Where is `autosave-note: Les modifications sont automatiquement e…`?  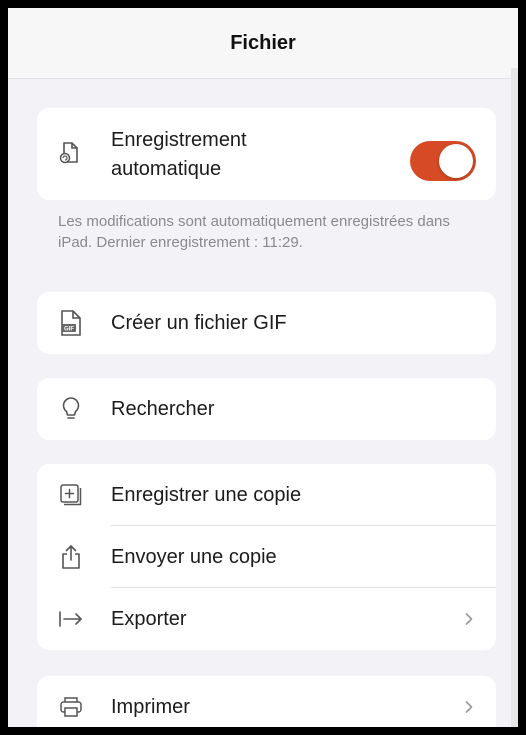
autosave-note: Les modifications sont automatiquement e… is located at coordinates (254, 232).